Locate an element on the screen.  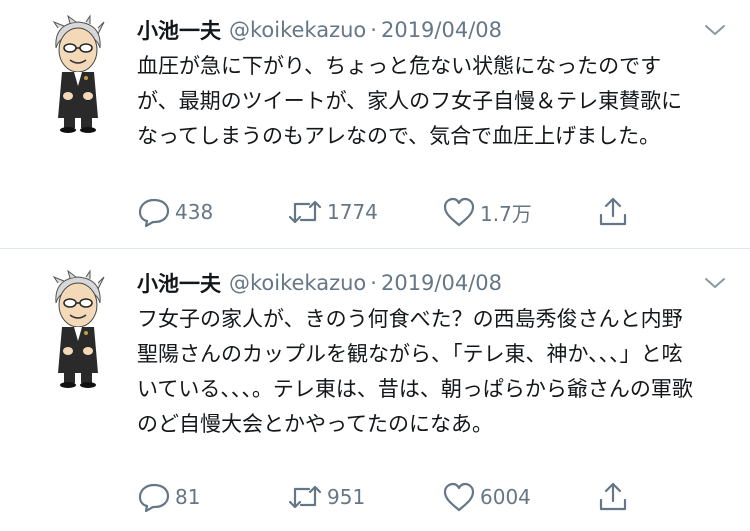
like-count: 6004 is located at coordinates (505, 497).